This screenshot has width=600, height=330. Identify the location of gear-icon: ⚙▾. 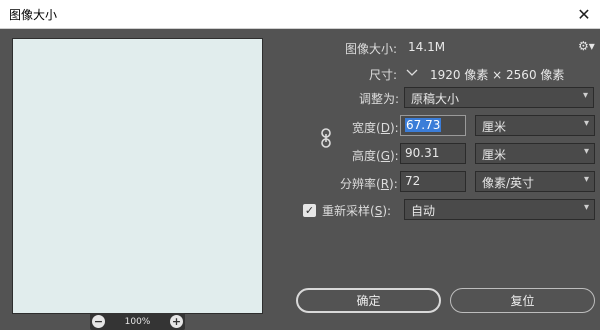
(586, 46).